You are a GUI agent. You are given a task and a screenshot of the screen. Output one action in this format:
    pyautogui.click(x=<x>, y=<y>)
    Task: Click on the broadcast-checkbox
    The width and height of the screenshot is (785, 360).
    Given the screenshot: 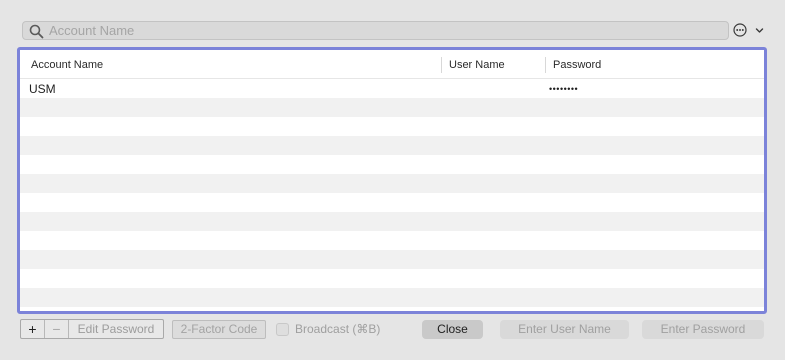 What is the action you would take?
    pyautogui.click(x=282, y=329)
    